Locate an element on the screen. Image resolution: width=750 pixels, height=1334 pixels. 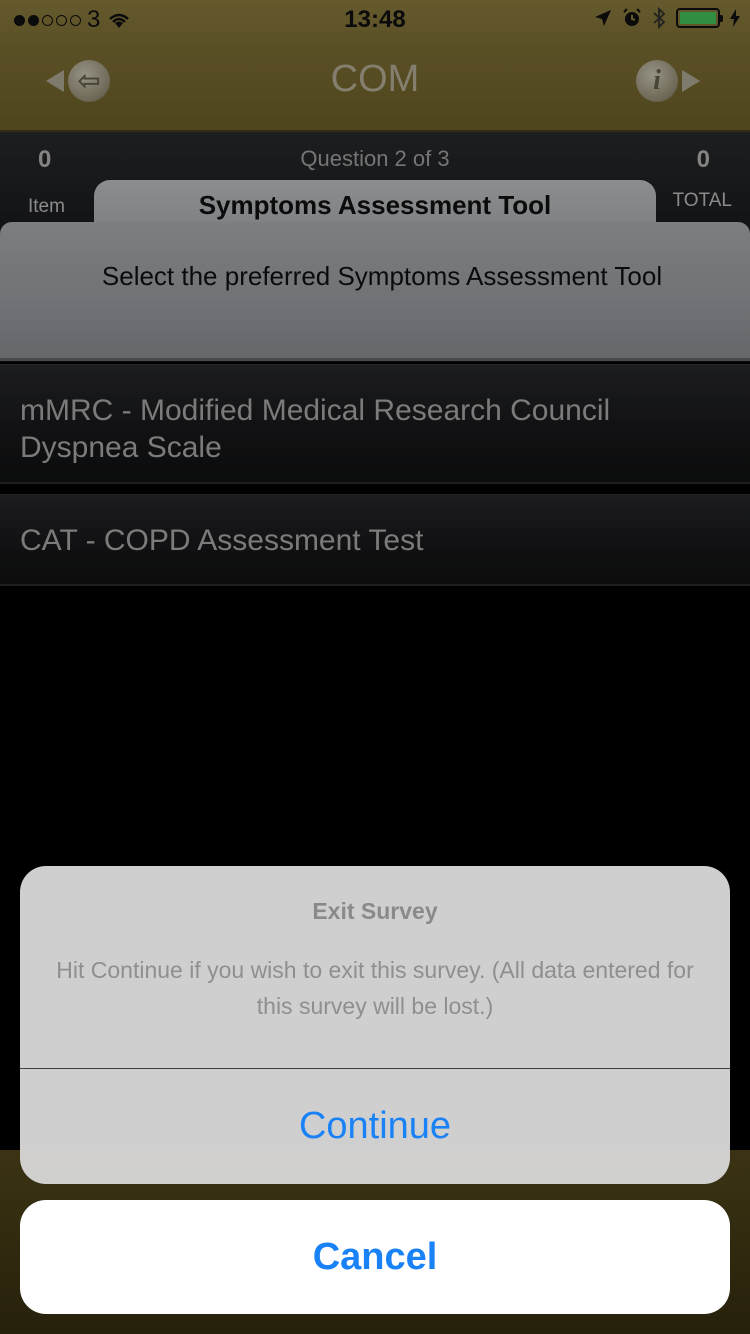
cancel-button: Cancel is located at coordinates (375, 1257).